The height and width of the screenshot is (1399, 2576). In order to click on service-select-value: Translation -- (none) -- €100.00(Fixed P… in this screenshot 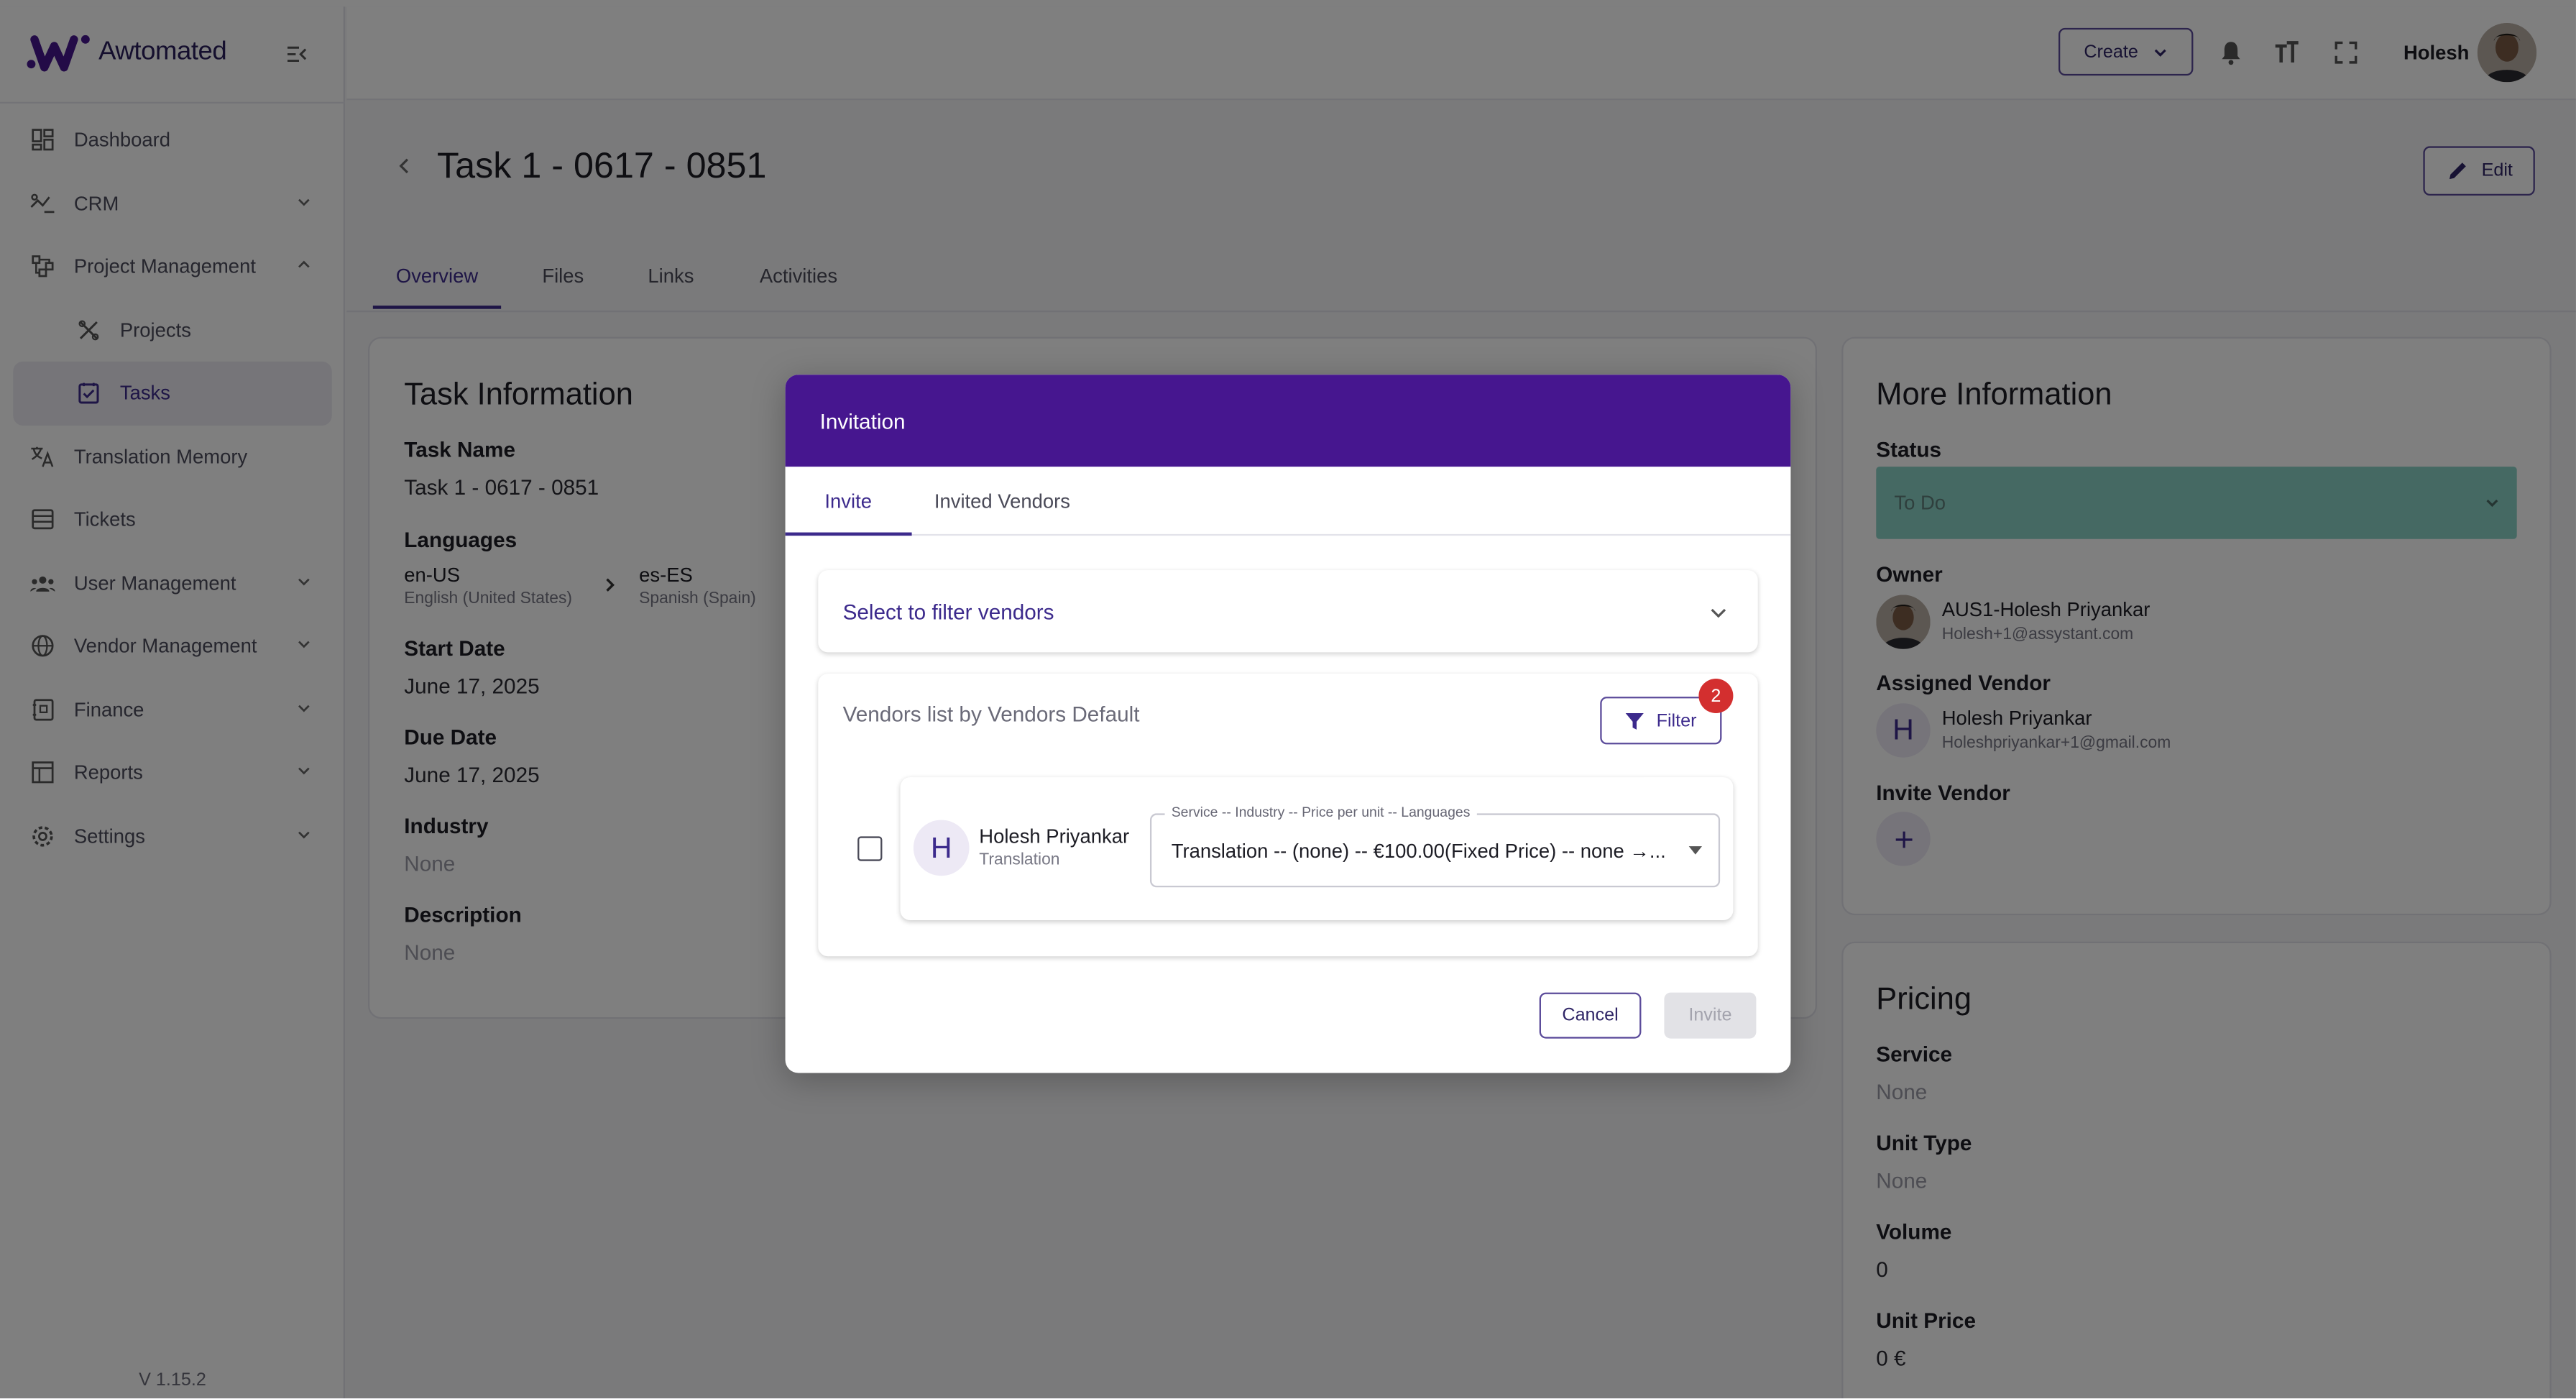, I will do `click(1418, 851)`.